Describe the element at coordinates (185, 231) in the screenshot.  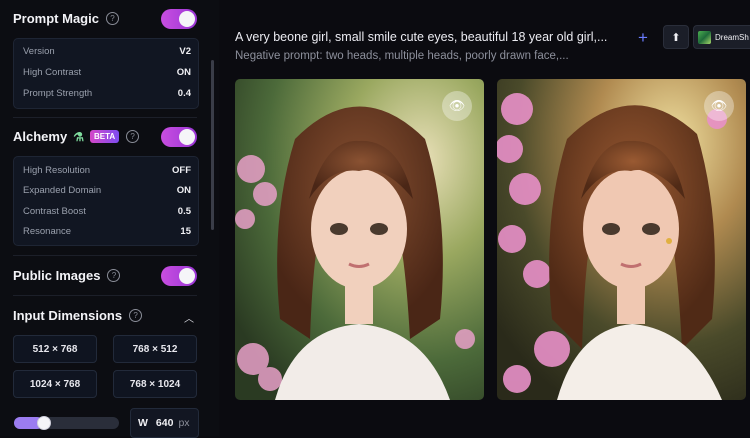
I see `setting-value: 15` at that location.